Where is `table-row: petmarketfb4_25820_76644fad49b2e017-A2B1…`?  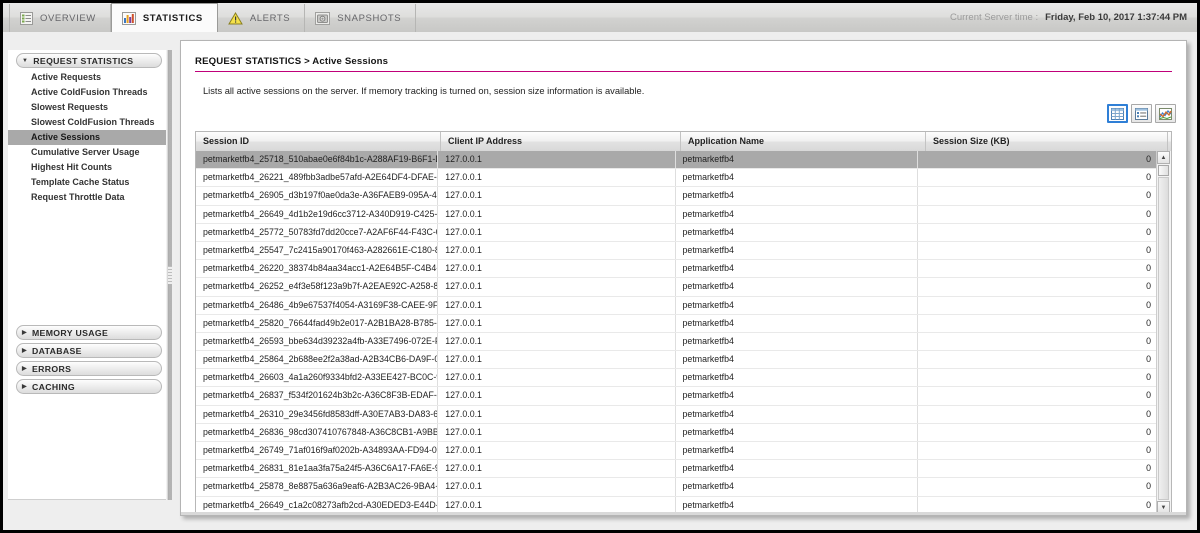 table-row: petmarketfb4_25820_76644fad49b2e017-A2B1… is located at coordinates (676, 323).